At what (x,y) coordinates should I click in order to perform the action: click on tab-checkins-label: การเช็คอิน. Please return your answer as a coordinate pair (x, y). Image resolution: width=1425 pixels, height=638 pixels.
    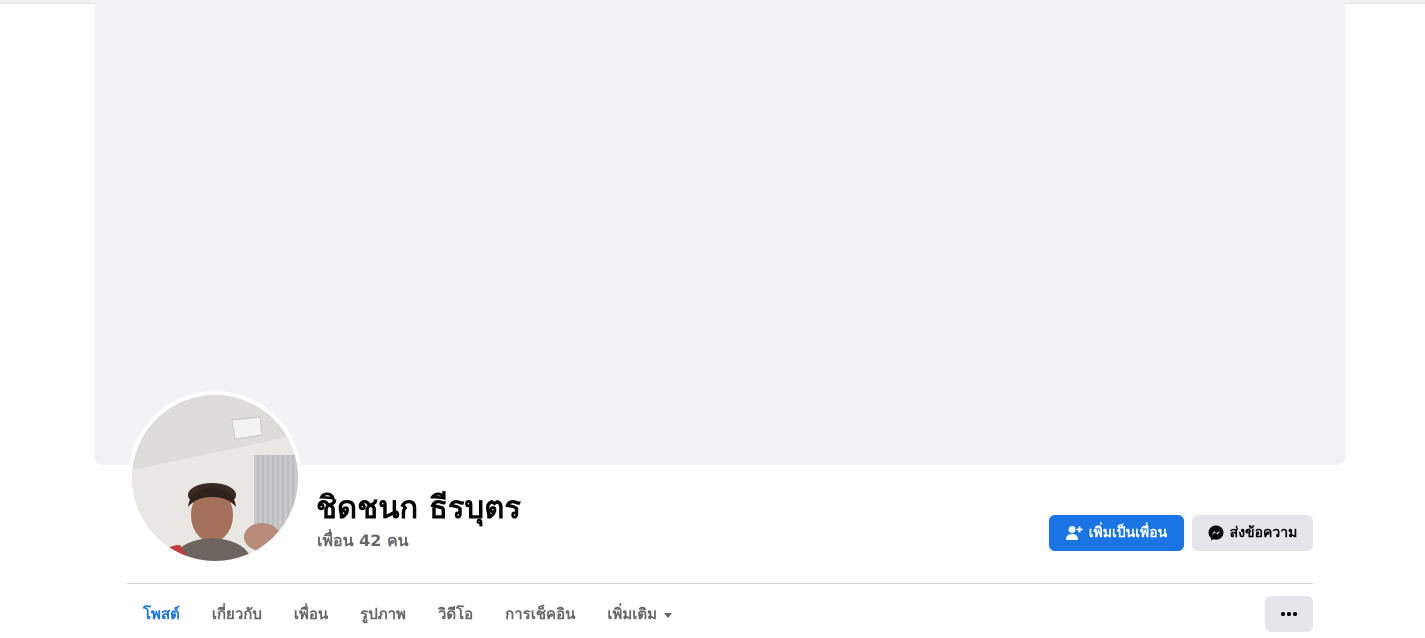
    Looking at the image, I should click on (540, 614).